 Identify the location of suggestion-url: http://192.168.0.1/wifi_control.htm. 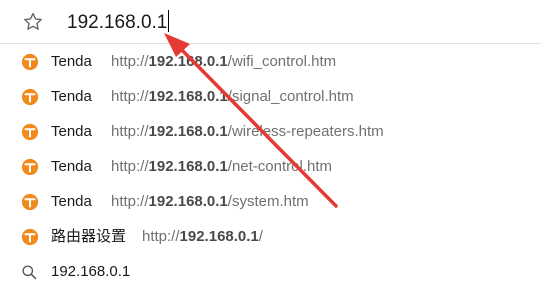
(224, 61).